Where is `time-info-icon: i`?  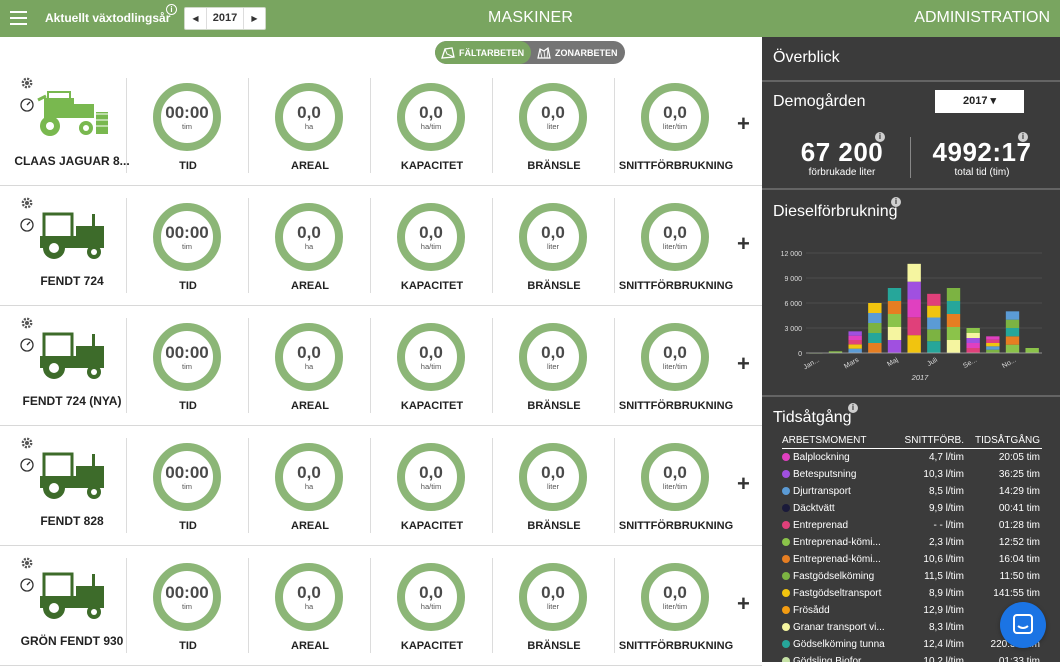
time-info-icon: i is located at coordinates (1023, 137).